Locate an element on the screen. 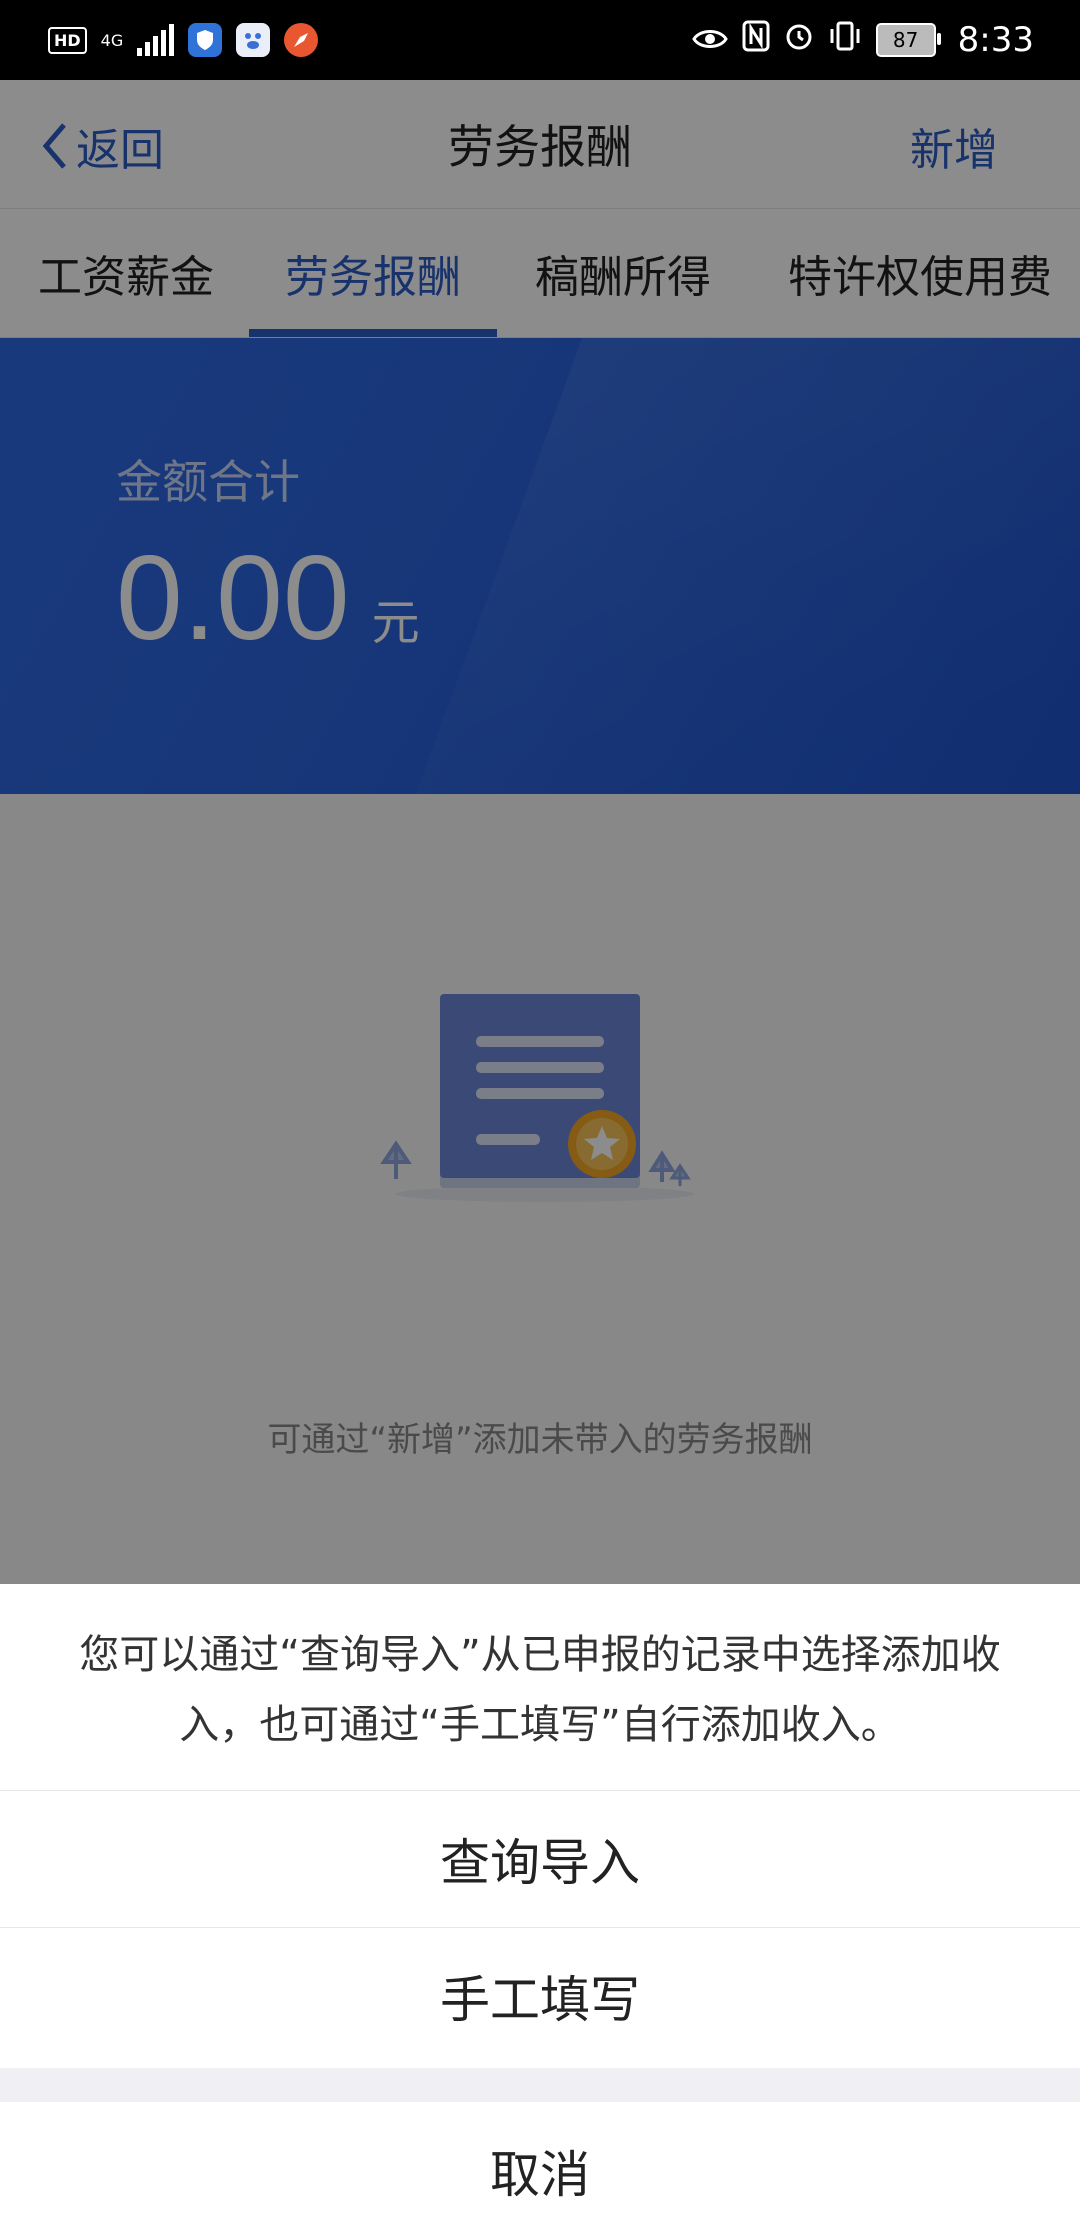 The width and height of the screenshot is (1080, 2240). status-right: 87 8:33 is located at coordinates (862, 40).